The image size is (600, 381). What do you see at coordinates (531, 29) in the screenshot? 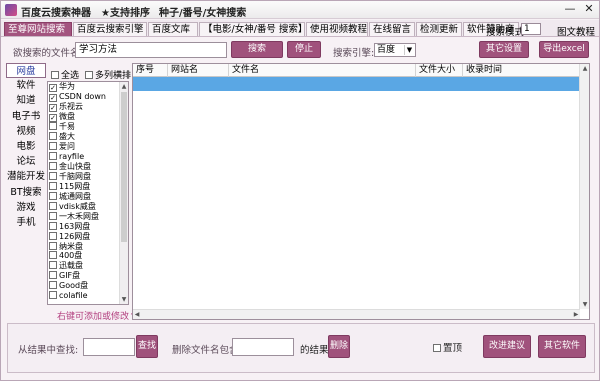
I see `search-mode-select: 1` at bounding box center [531, 29].